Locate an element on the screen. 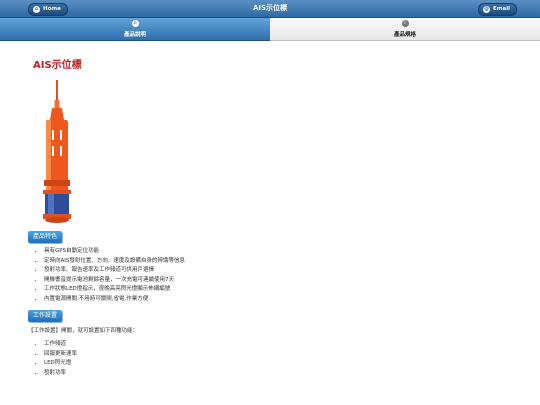 This screenshot has width=540, height=405. list-item: 定時向AIS發射位置、方向、速度及設備自身的辨識等信息 is located at coordinates (114, 262).